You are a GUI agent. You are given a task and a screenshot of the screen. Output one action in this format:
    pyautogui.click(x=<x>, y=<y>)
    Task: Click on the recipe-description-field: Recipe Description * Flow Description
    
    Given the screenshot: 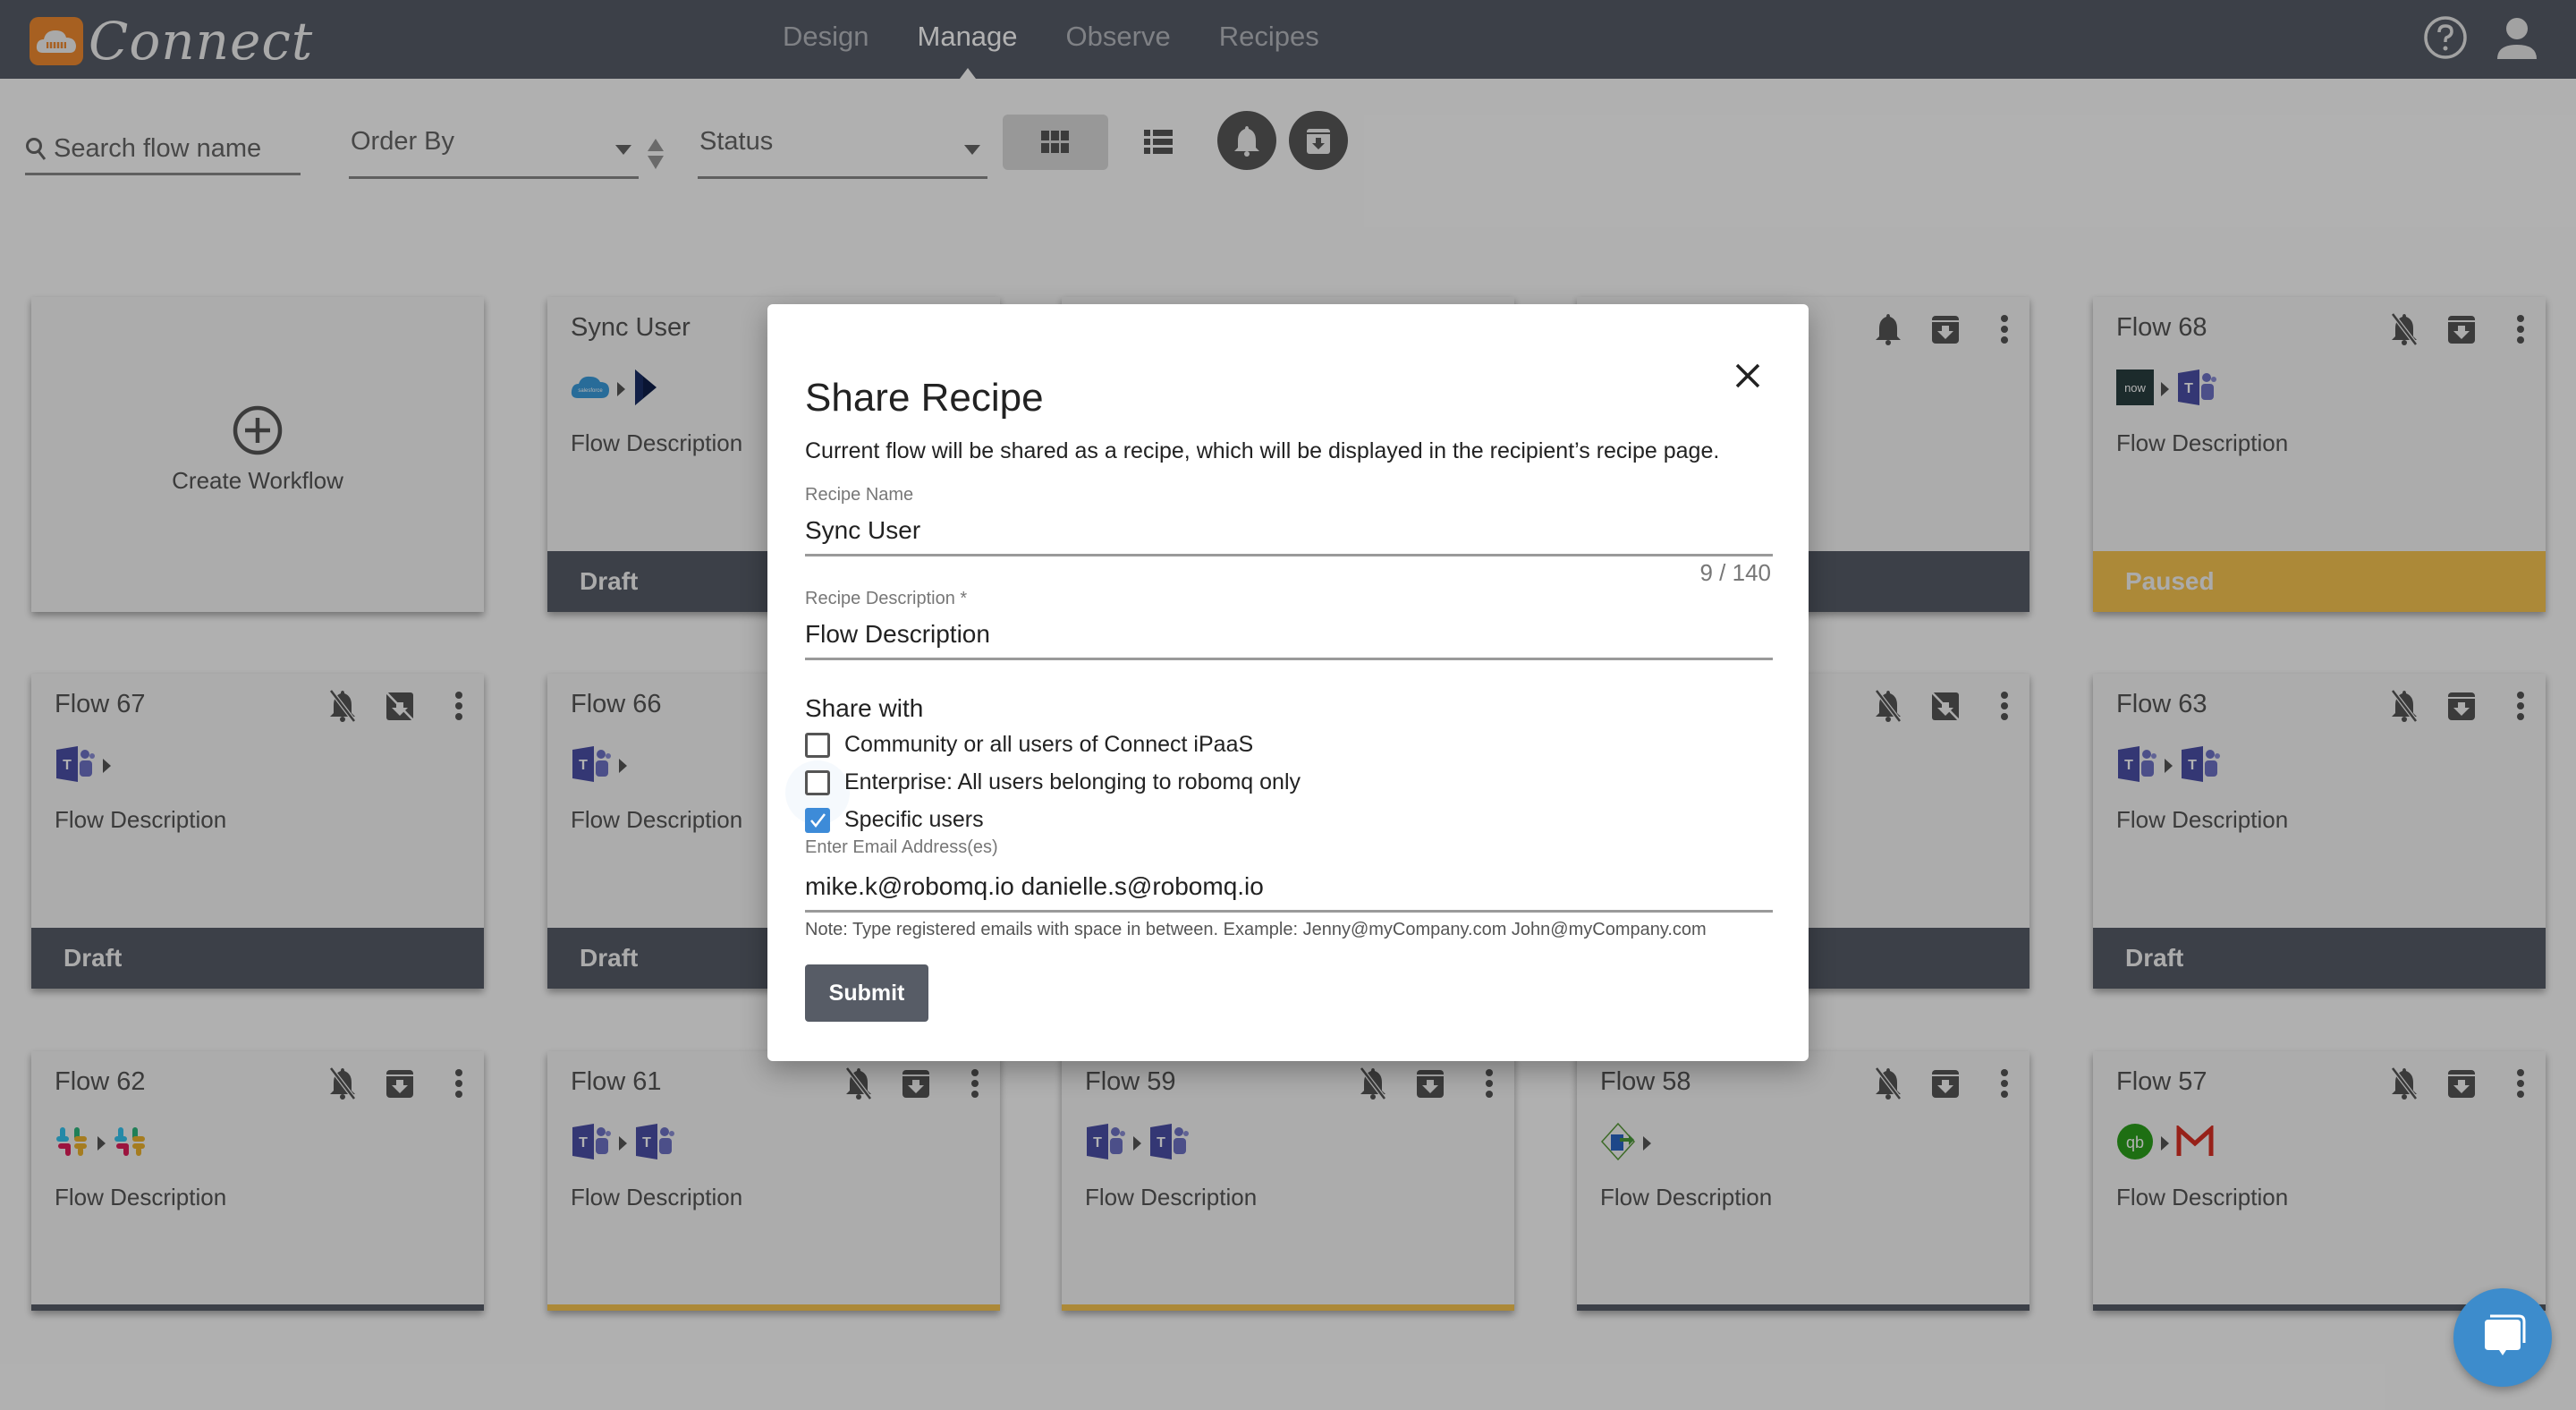 What is the action you would take?
    pyautogui.click(x=1289, y=625)
    